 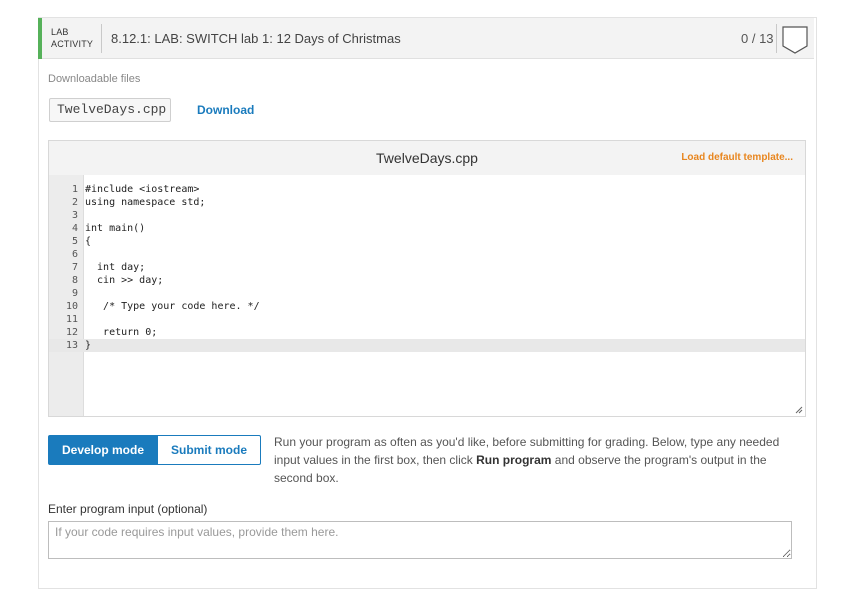 I want to click on code-text: int main(), so click(x=115, y=228).